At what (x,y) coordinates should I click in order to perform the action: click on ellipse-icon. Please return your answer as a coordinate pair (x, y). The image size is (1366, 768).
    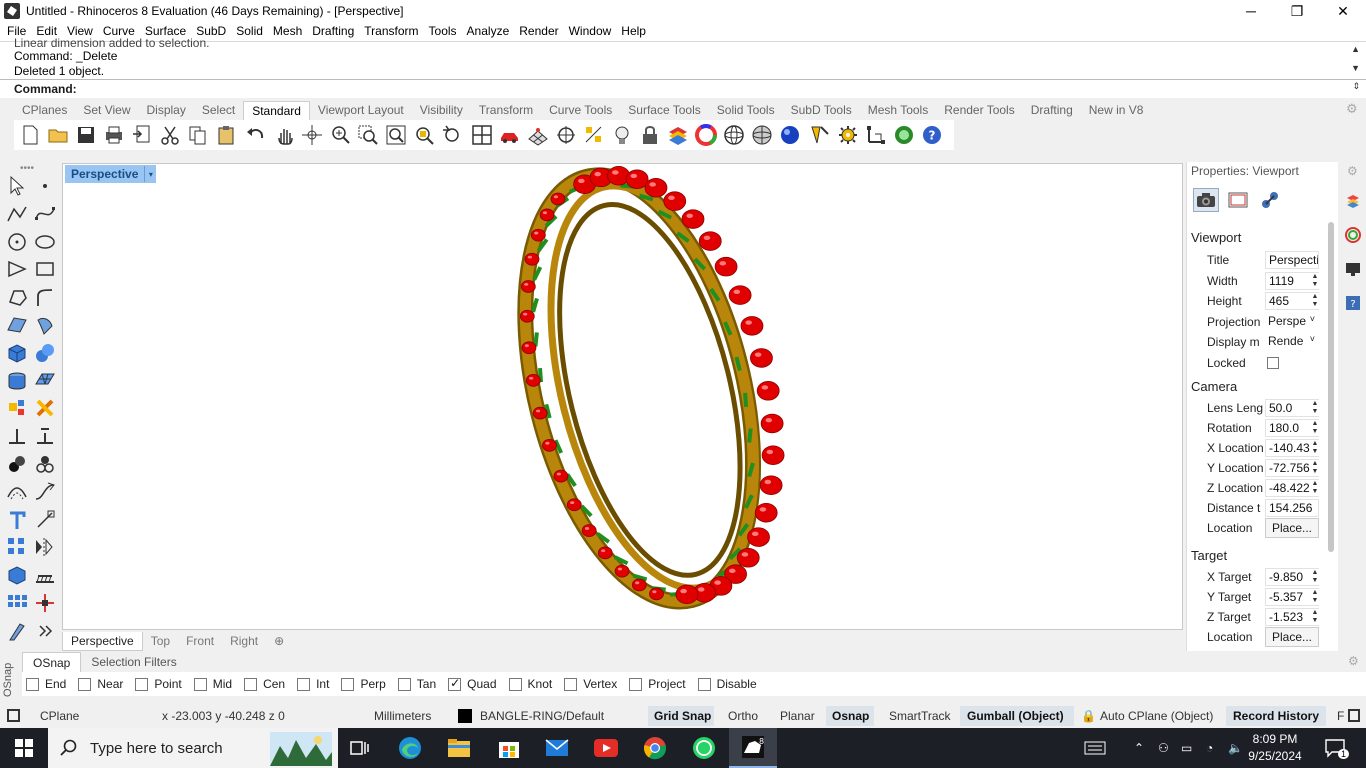
    Looking at the image, I should click on (45, 242).